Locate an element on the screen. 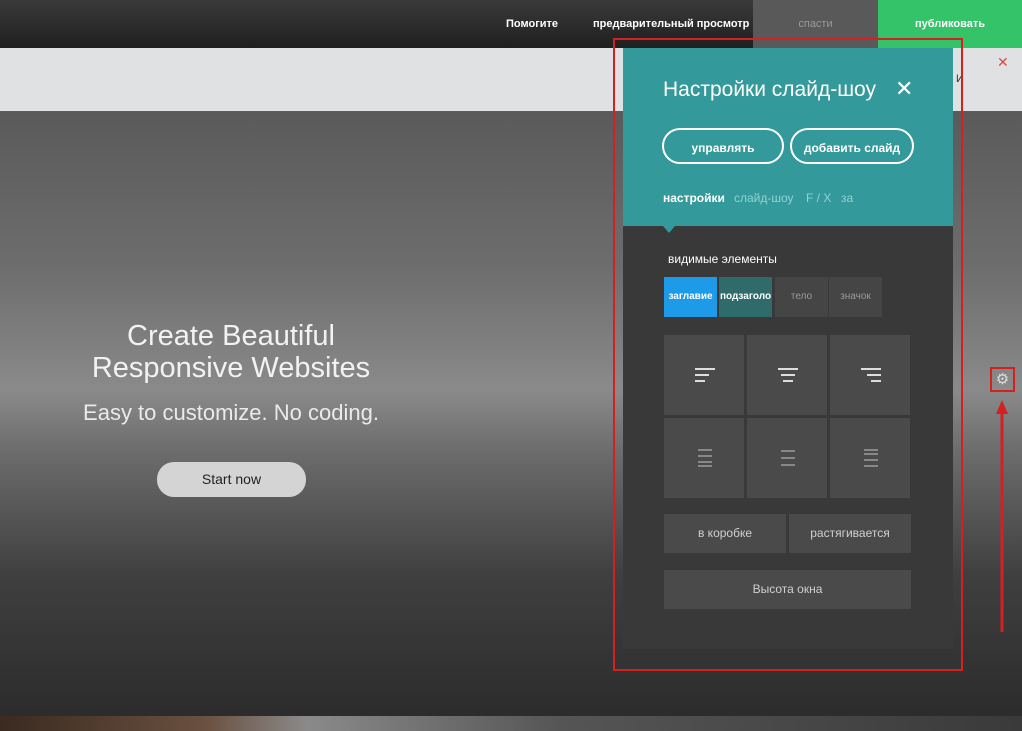 The width and height of the screenshot is (1022, 731). align-left-button is located at coordinates (704, 375).